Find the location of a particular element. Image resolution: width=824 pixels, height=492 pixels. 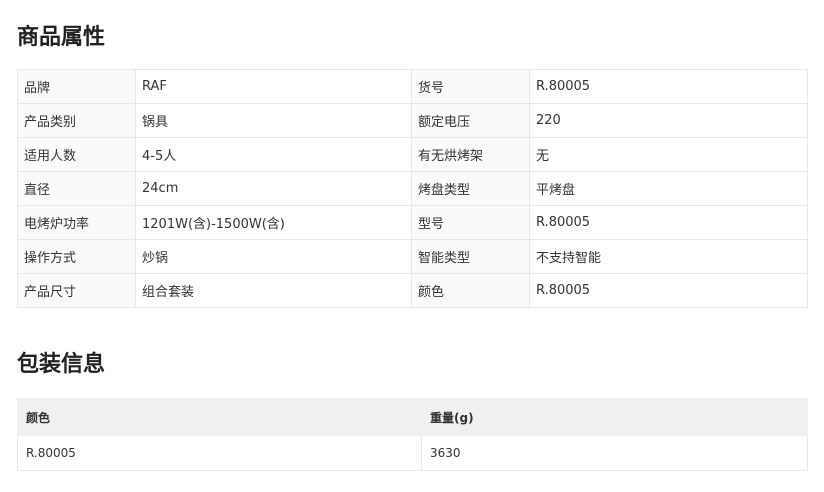

attribute-row: 产品类别 锅具 额定电压 220 is located at coordinates (412, 120).